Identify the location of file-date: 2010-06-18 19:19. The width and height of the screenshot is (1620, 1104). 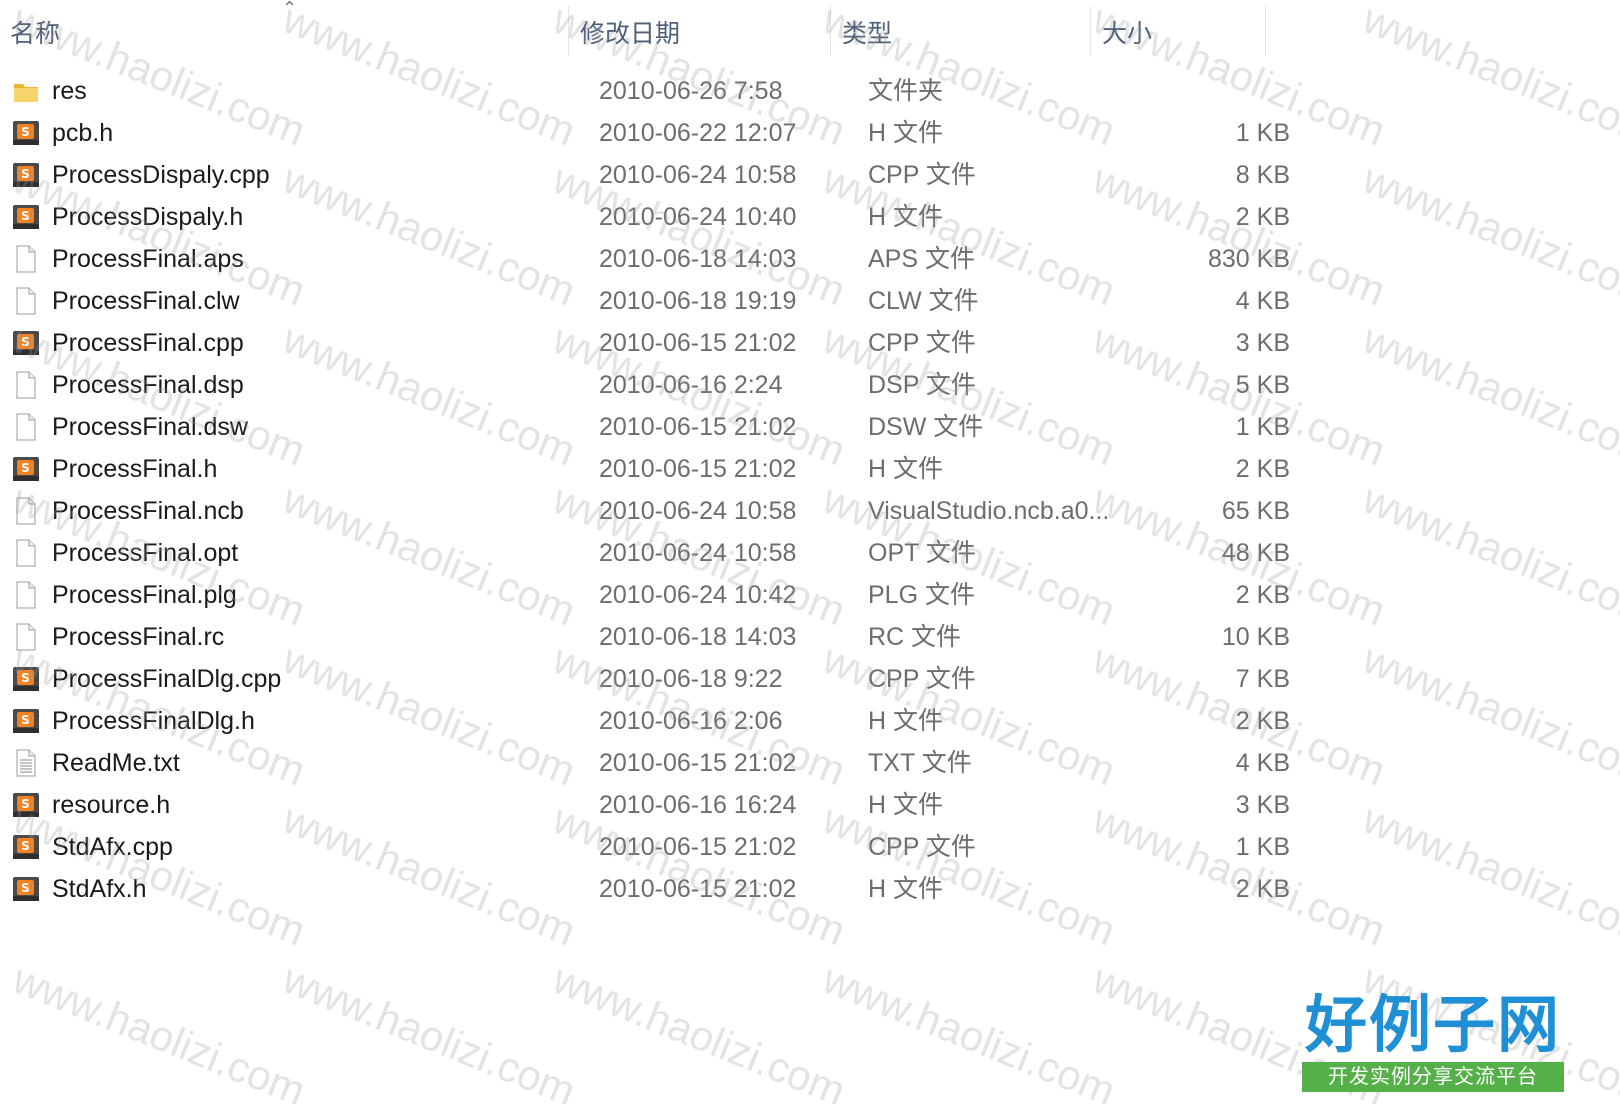
(698, 301).